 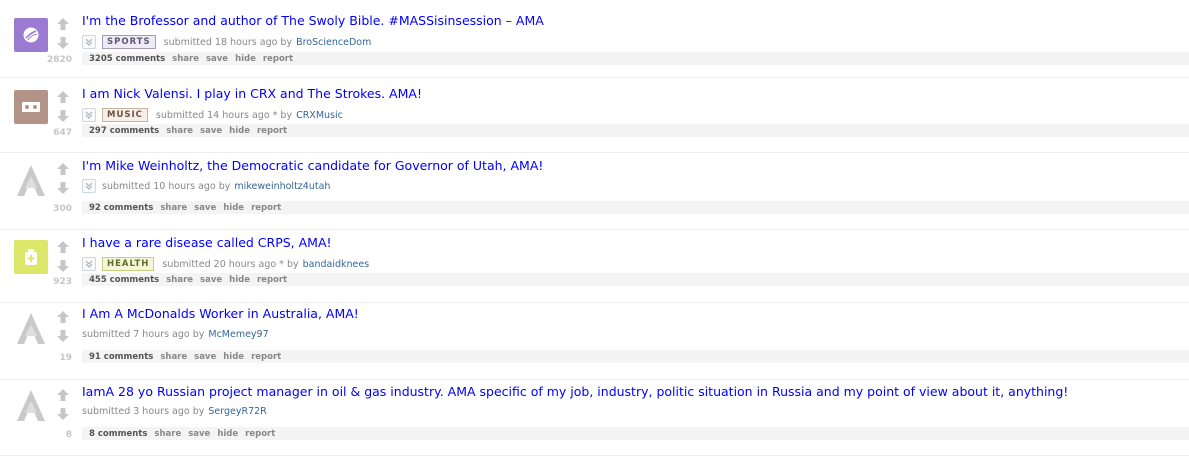 I want to click on author-link: SergeyR72R, so click(x=237, y=411).